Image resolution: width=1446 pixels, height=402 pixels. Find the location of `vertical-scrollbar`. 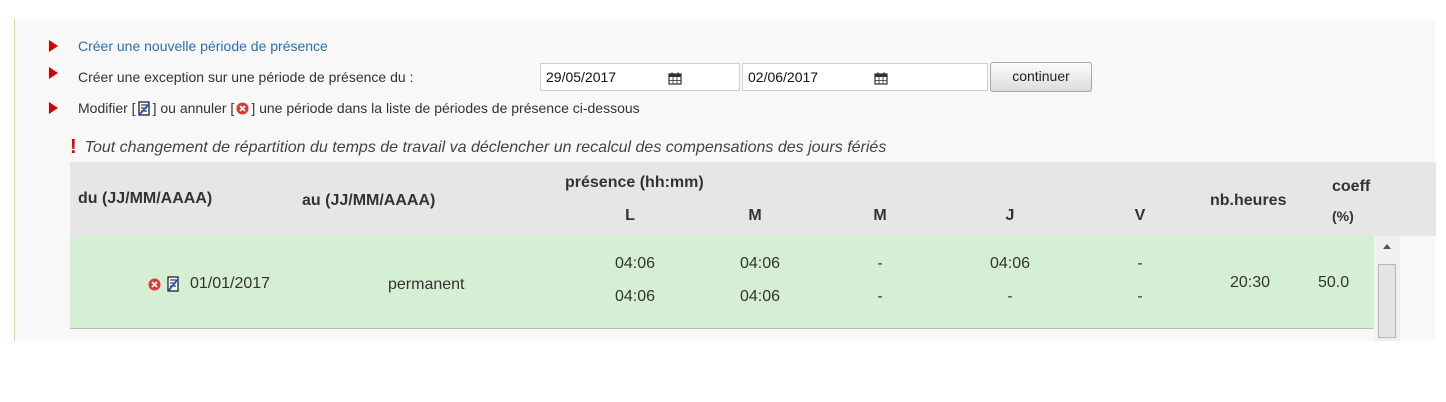

vertical-scrollbar is located at coordinates (1387, 288).